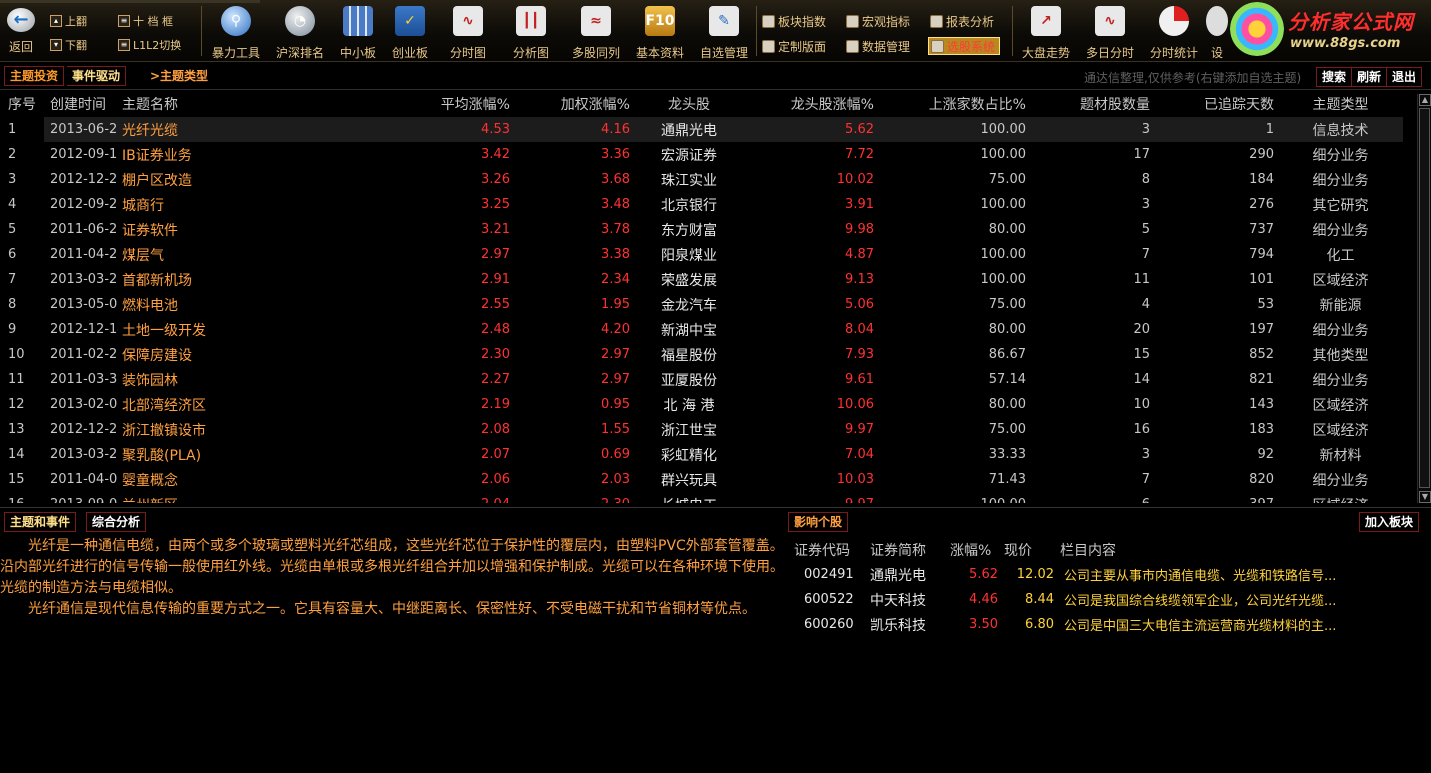 The image size is (1431, 773). What do you see at coordinates (964, 46) in the screenshot?
I see `stock-picker-link: 选股系统` at bounding box center [964, 46].